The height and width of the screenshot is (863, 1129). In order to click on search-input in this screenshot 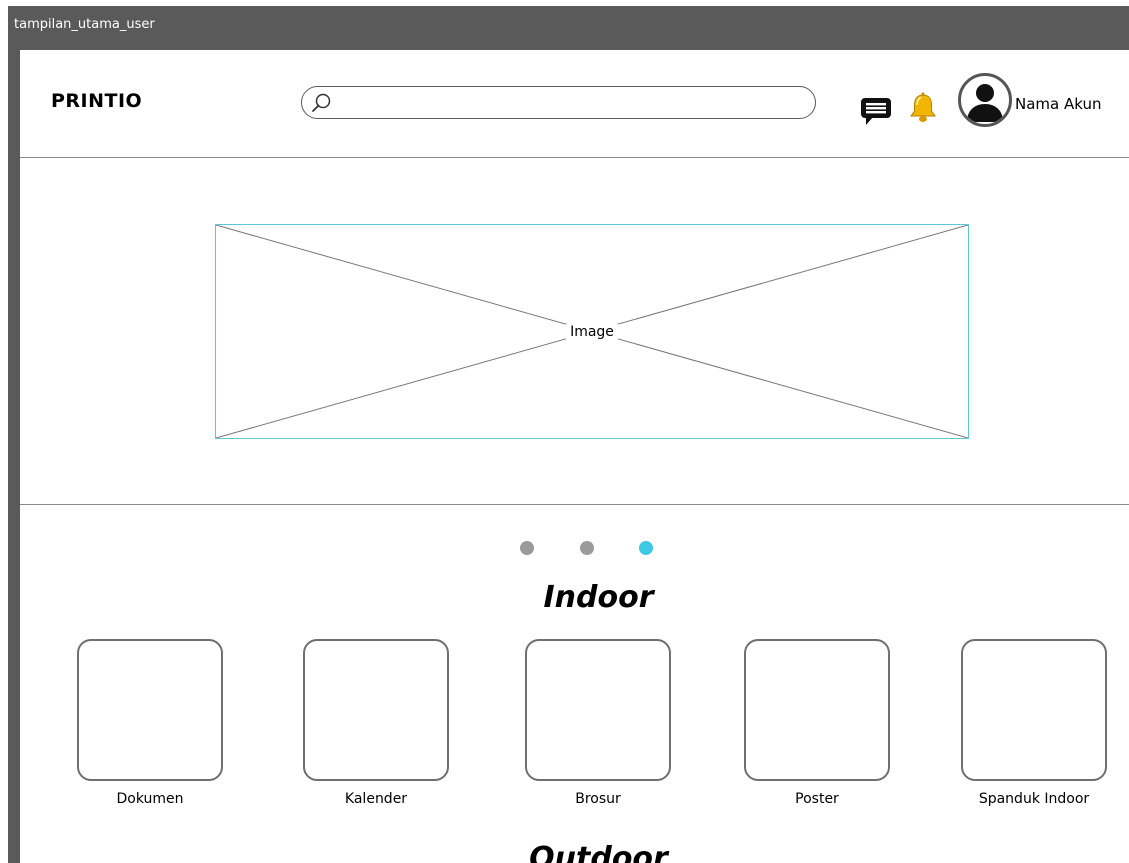, I will do `click(570, 103)`.